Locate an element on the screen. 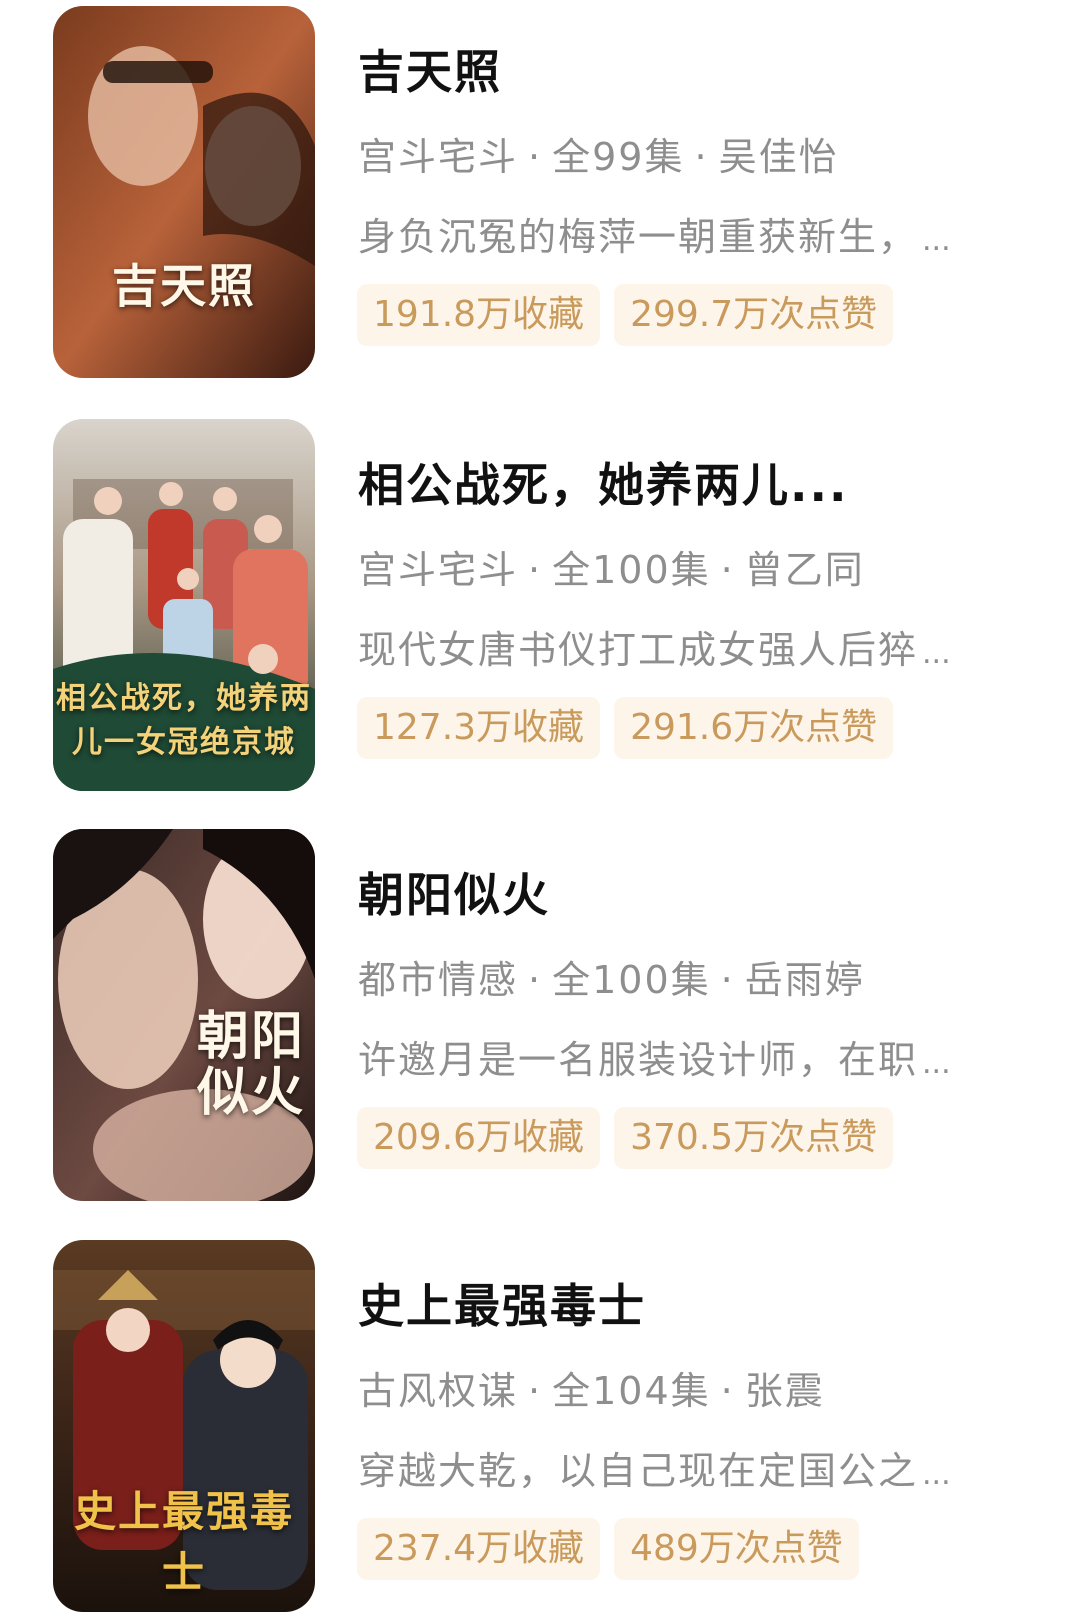 This screenshot has width=1080, height=1620. description-text: 现代女唐书仪打工成女强人后猝 is located at coordinates (638, 650).